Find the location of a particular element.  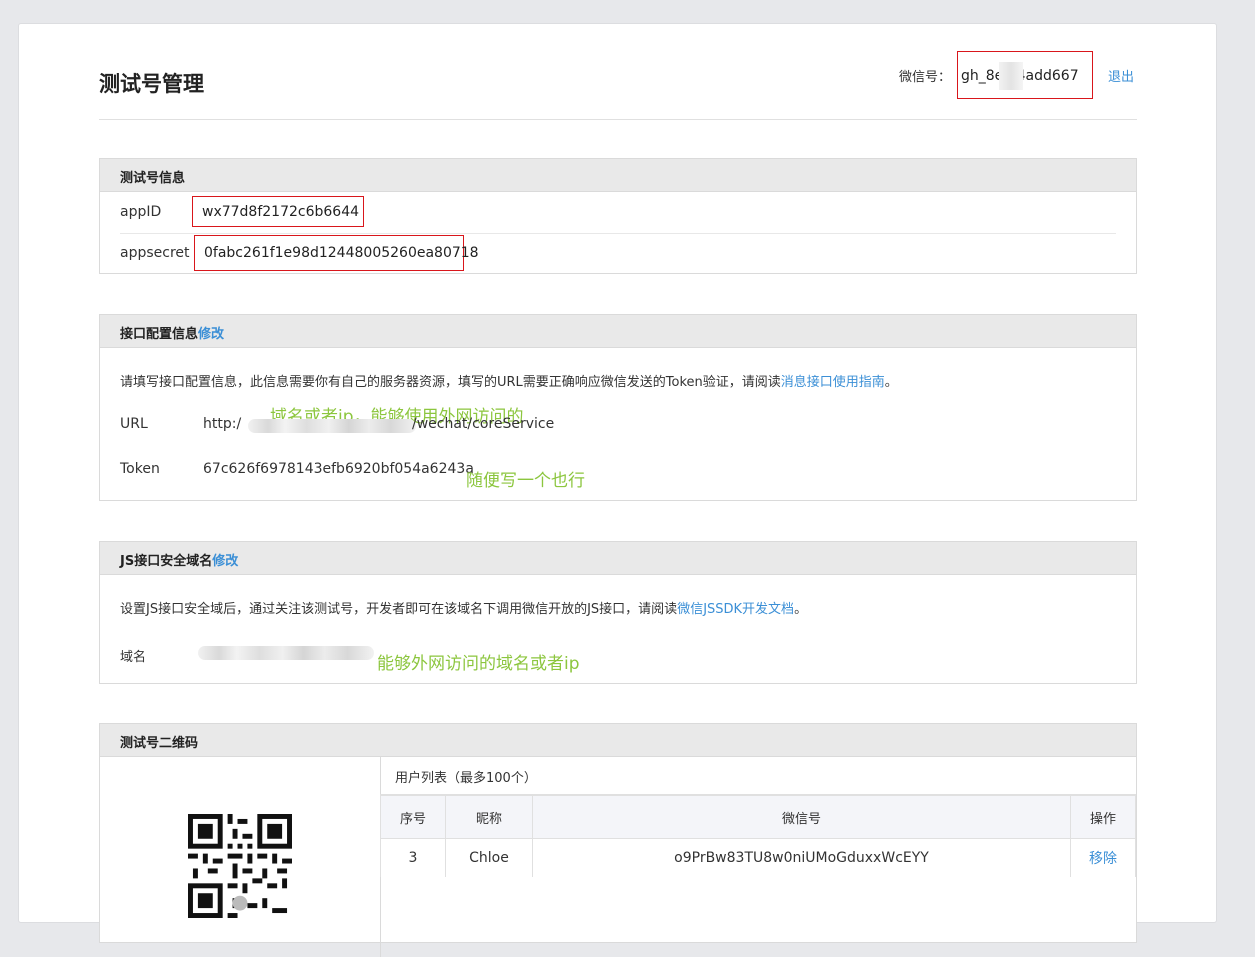

token-value: 67c626f6978143efb6920bf054a6243a is located at coordinates (338, 469).